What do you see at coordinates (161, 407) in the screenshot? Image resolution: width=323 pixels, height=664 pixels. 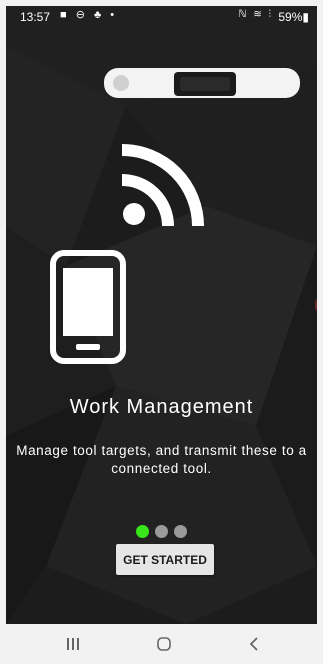 I see `onboarding-title: Work Management` at bounding box center [161, 407].